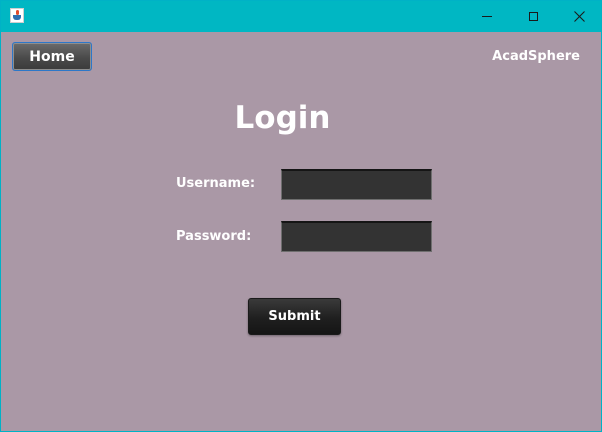  I want to click on home-button: Home, so click(52, 56).